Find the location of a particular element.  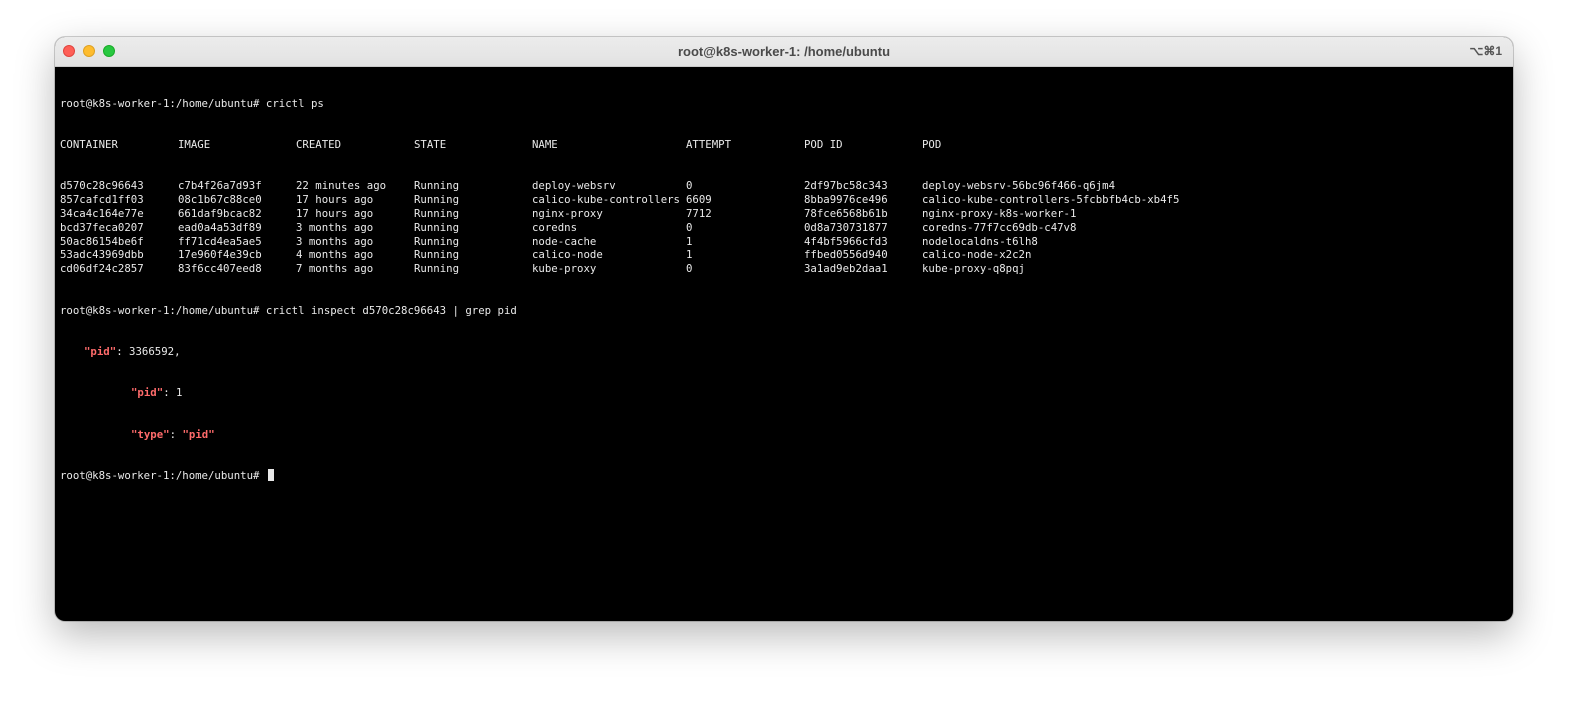

table-cell: calico-node is located at coordinates (567, 255).